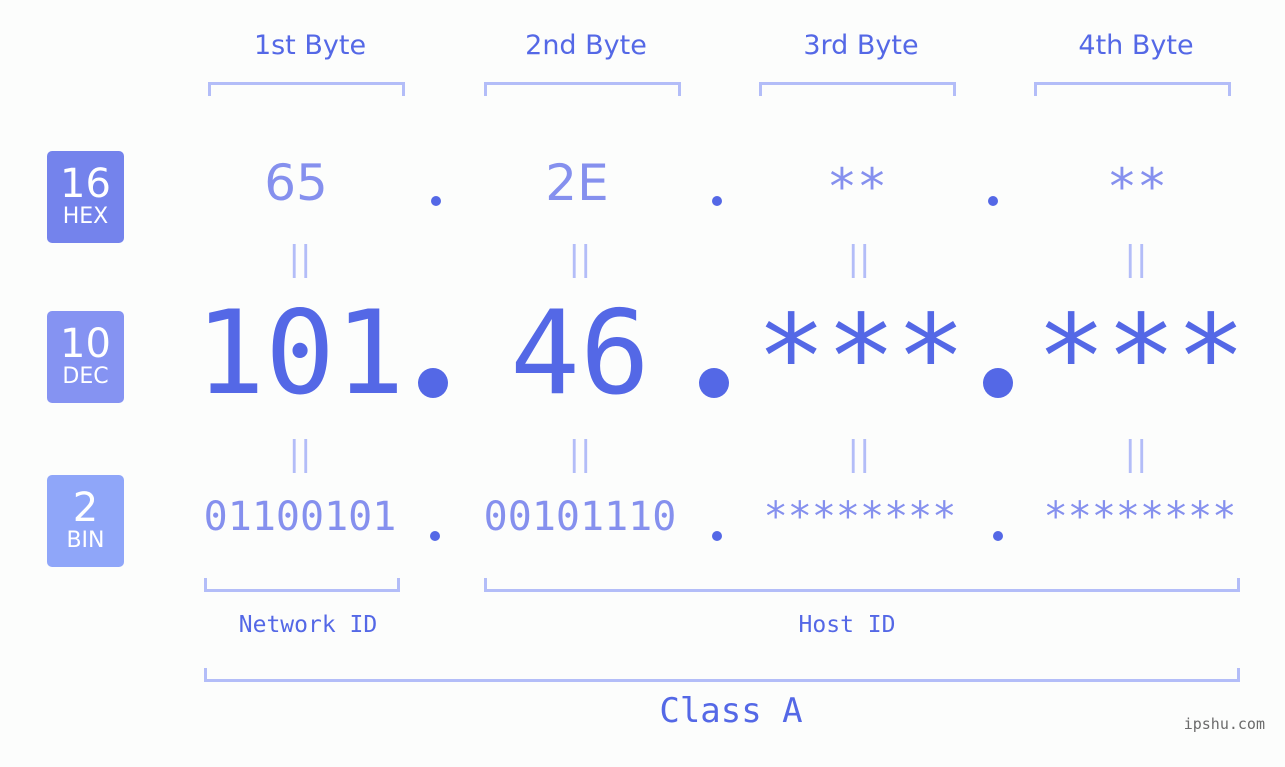  Describe the element at coordinates (300, 517) in the screenshot. I see `bin-value-1: 01100101` at that location.